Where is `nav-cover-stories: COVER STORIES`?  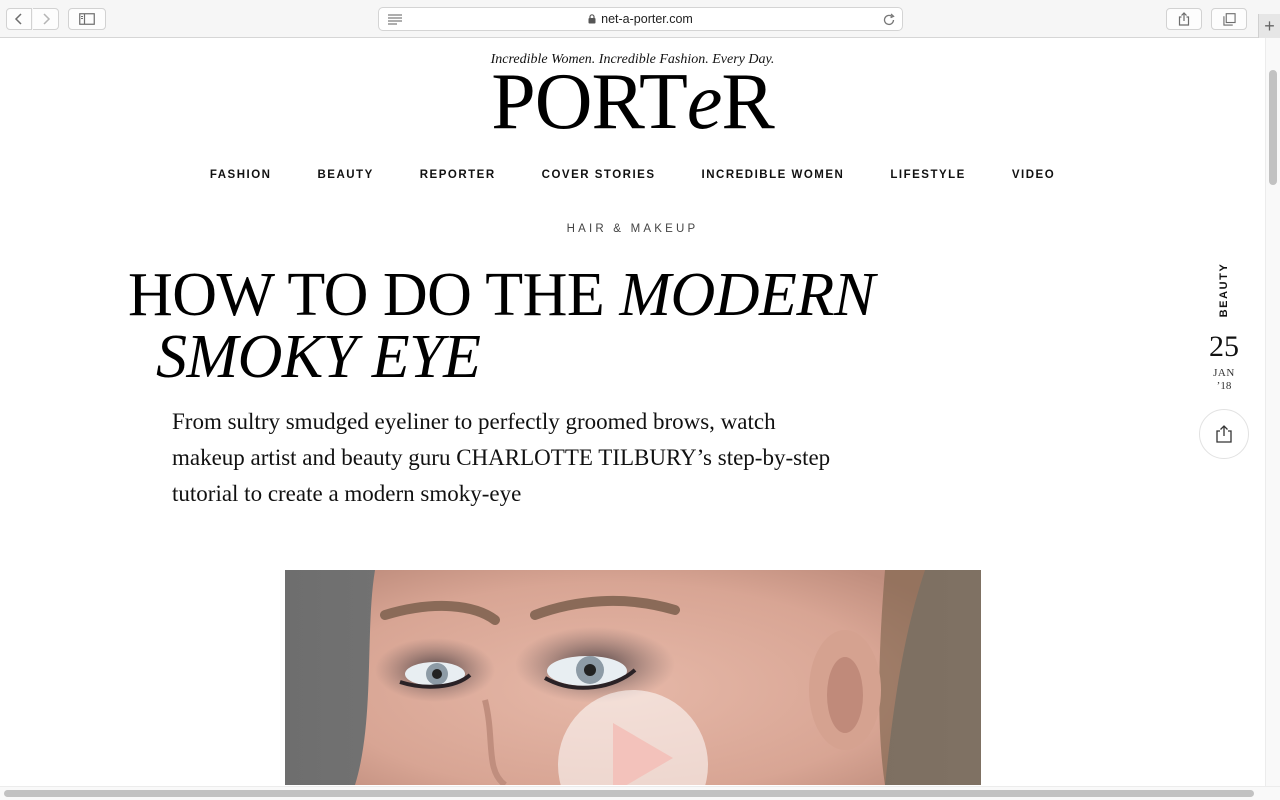
nav-cover-stories: COVER STORIES is located at coordinates (599, 175).